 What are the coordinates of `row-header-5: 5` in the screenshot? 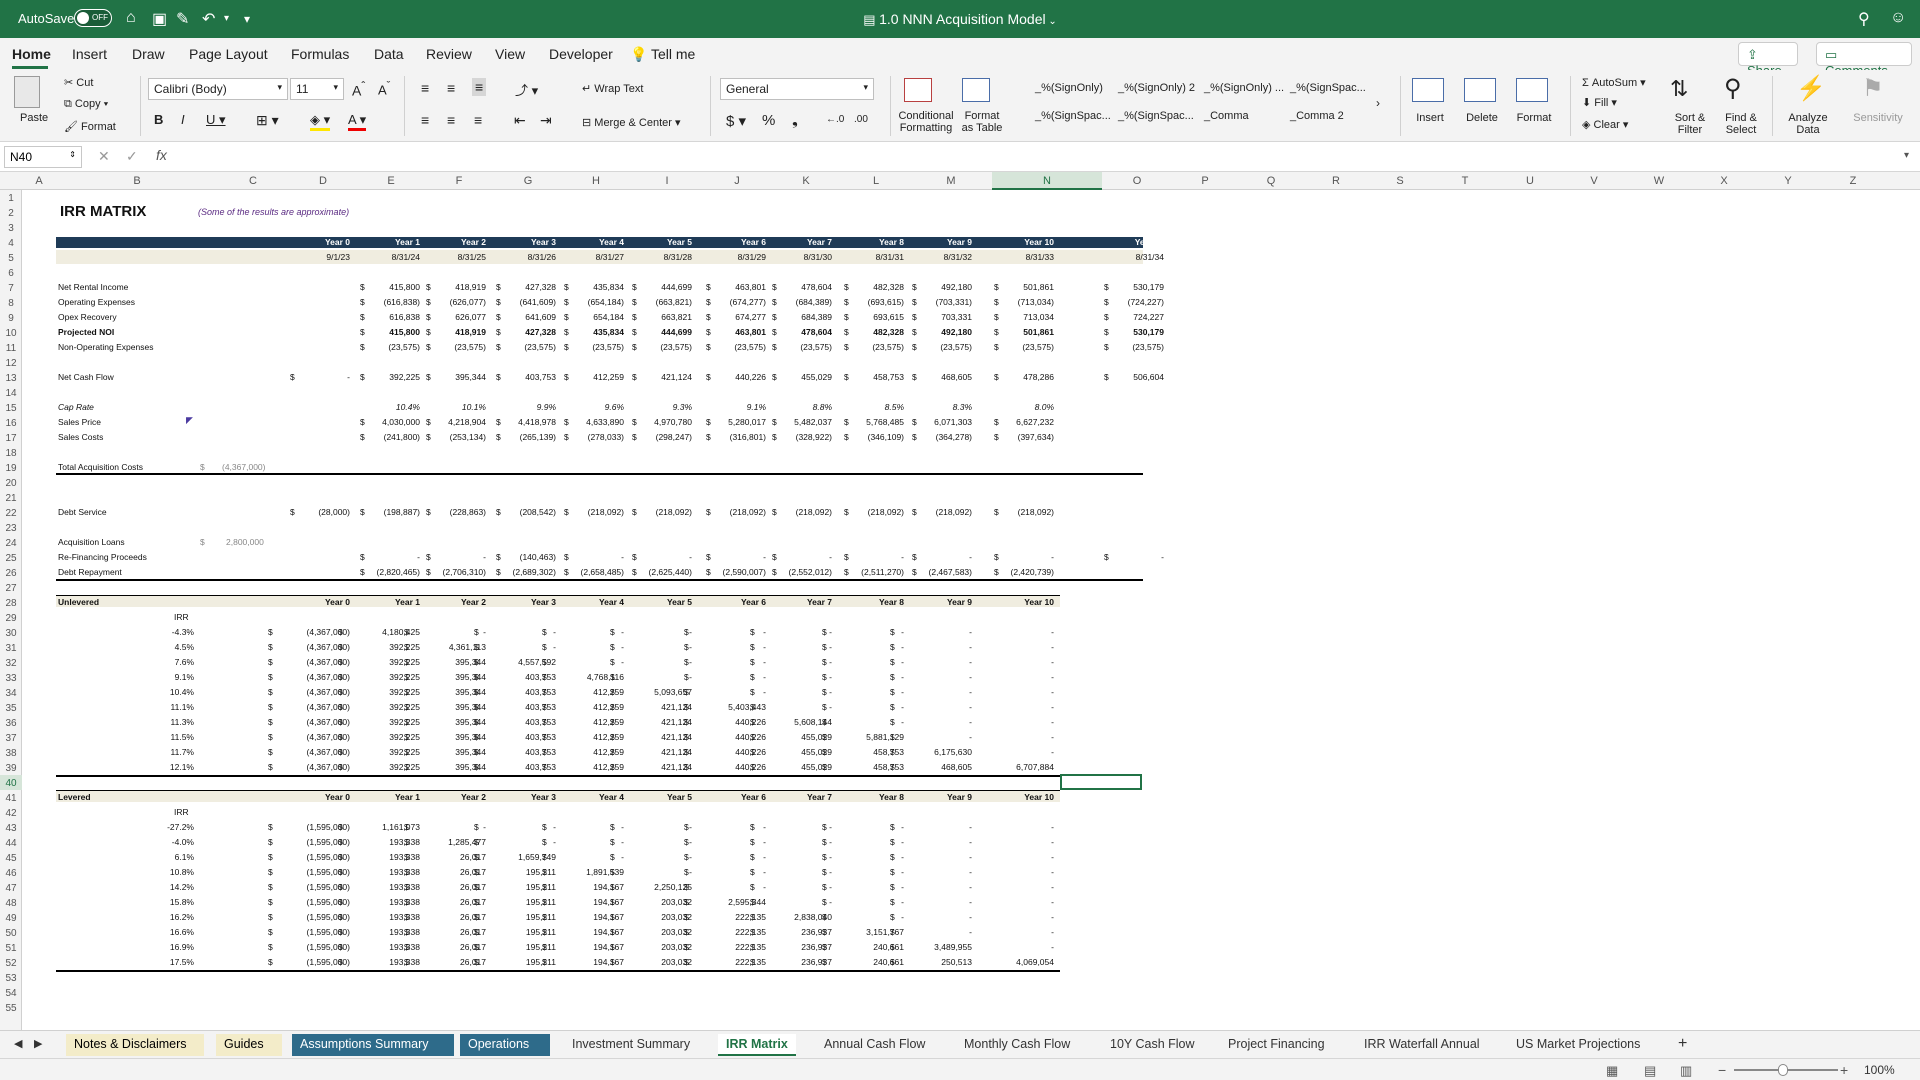 It's located at (11, 258).